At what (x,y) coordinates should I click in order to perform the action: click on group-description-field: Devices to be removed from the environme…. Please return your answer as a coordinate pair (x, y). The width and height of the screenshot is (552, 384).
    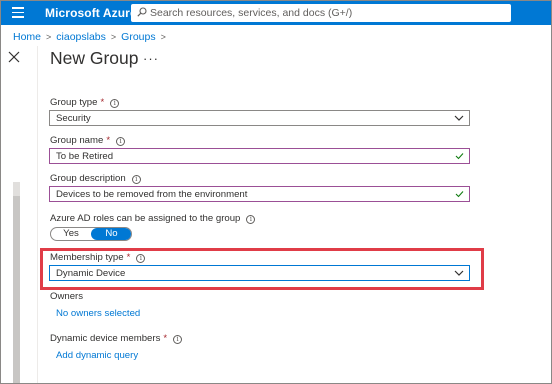
    Looking at the image, I should click on (259, 194).